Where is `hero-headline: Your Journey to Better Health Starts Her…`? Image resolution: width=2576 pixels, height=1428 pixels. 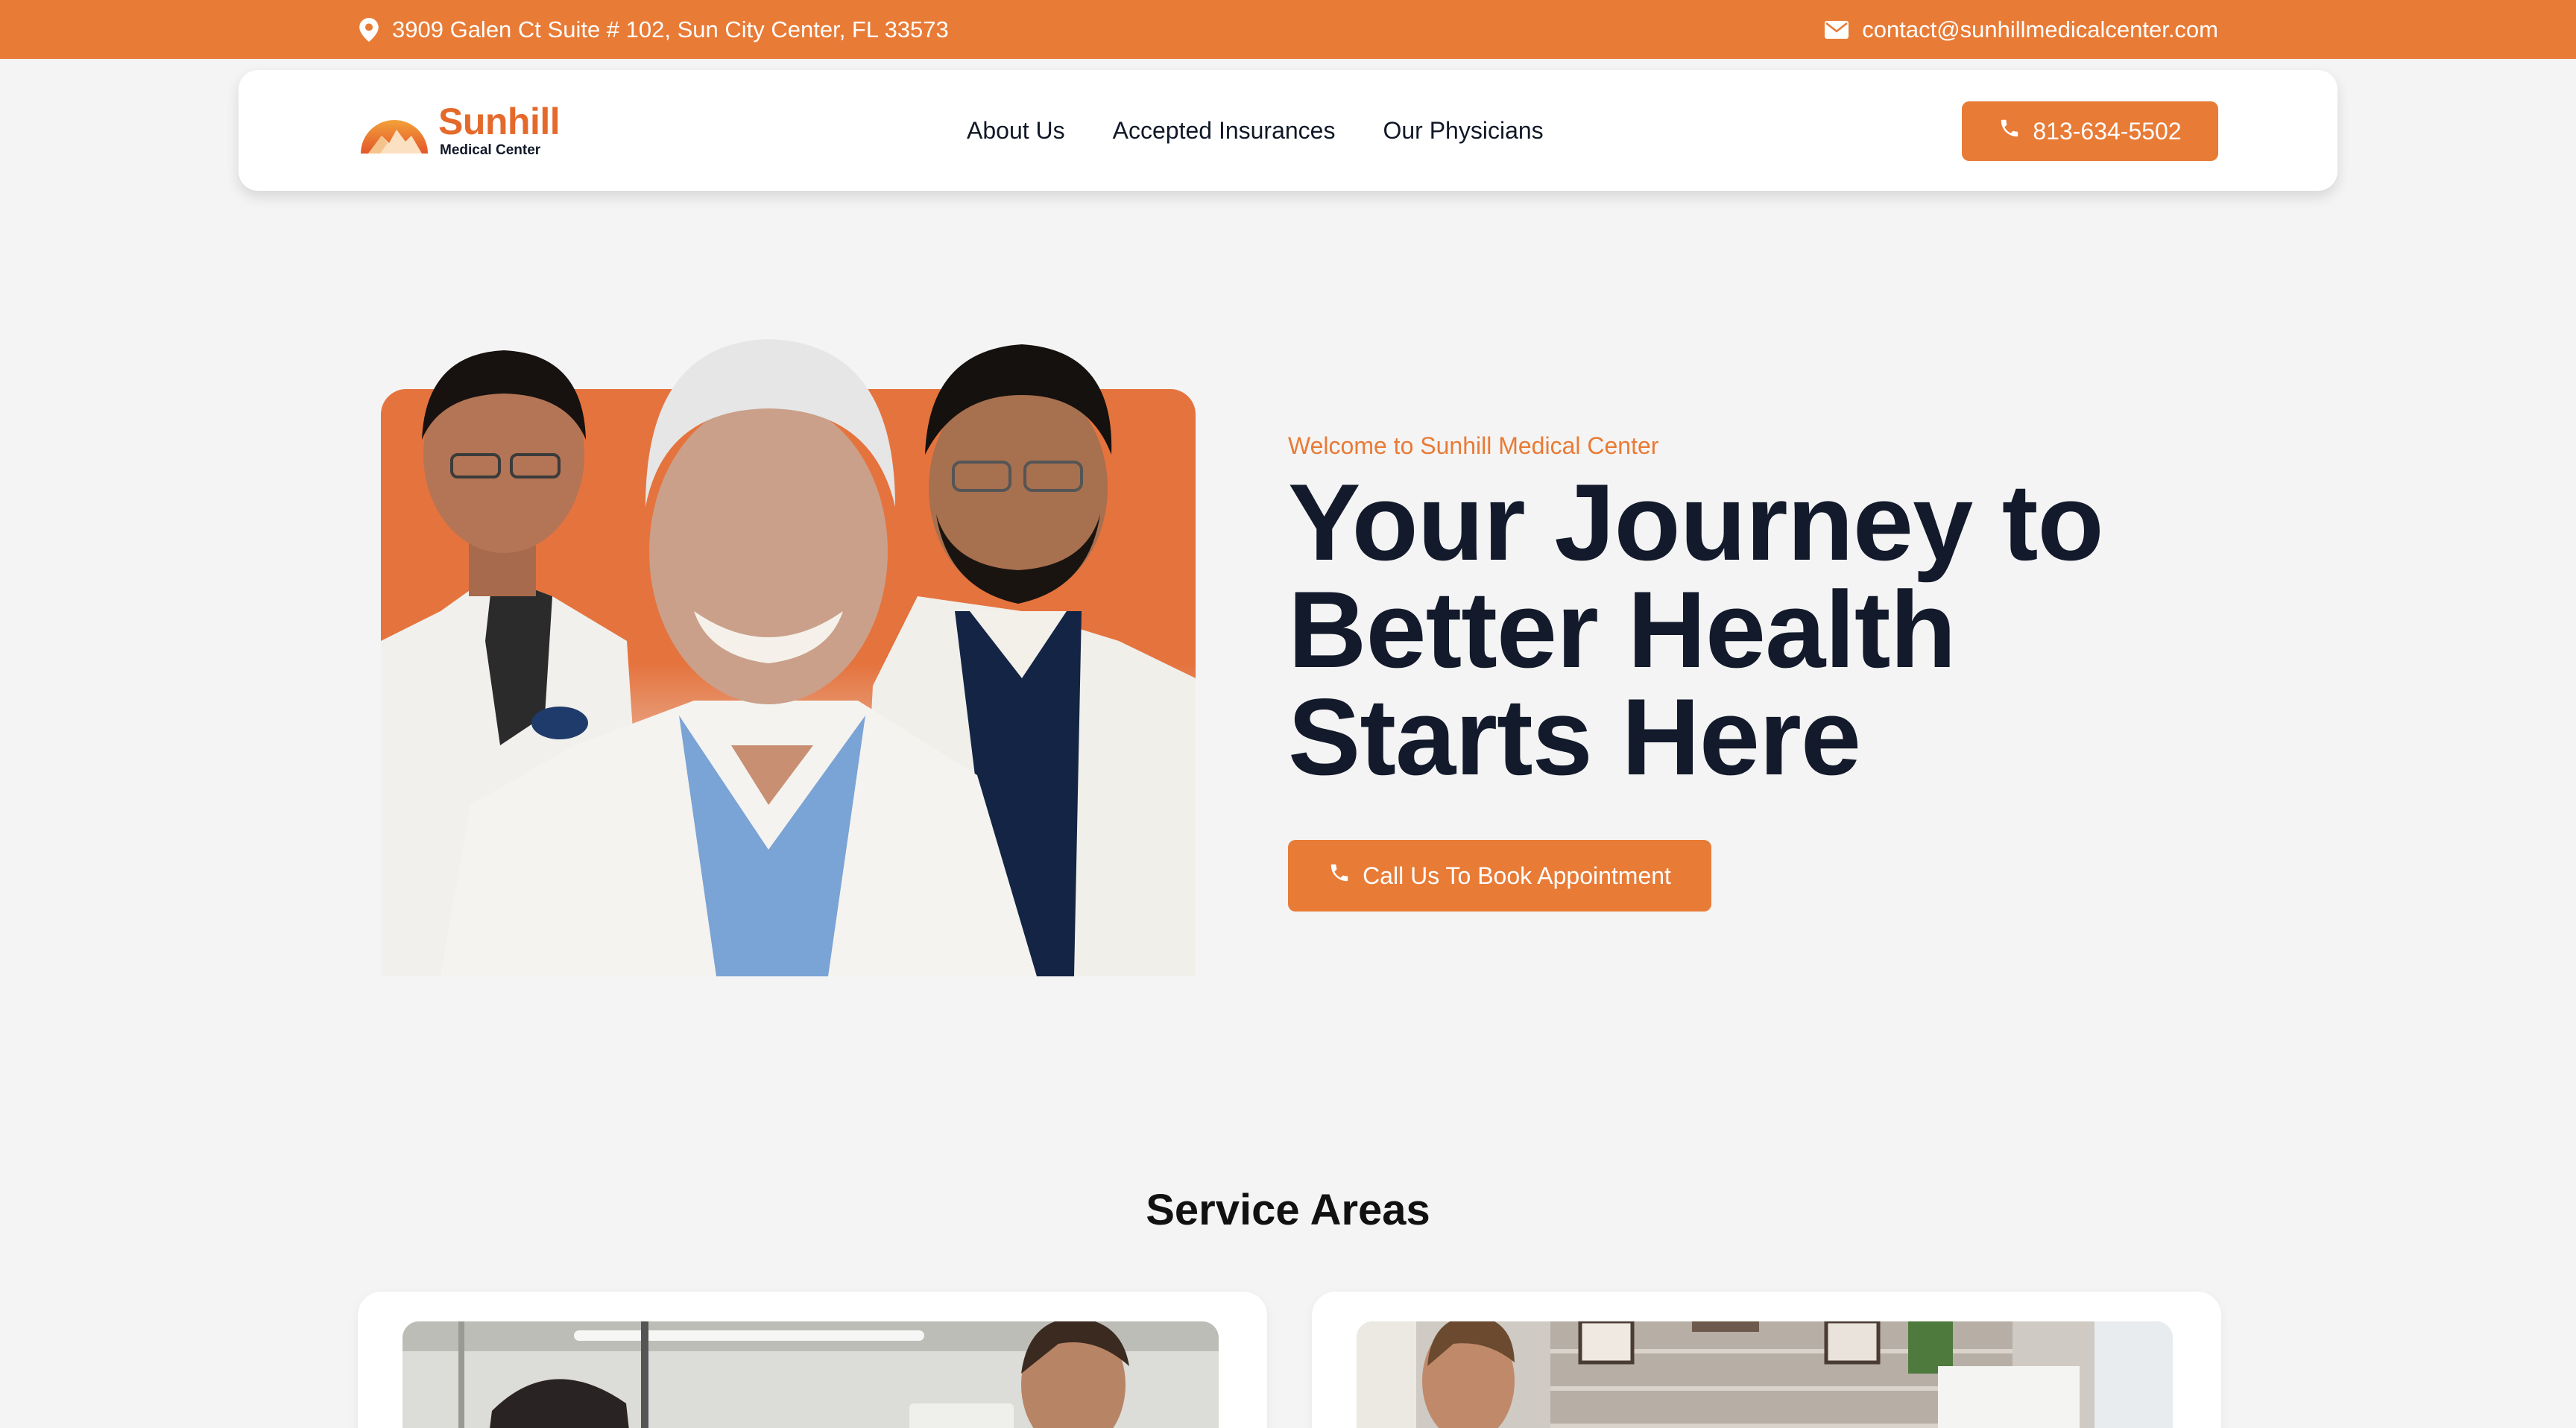
hero-headline: Your Journey to Better Health Starts Her… is located at coordinates (1810, 629).